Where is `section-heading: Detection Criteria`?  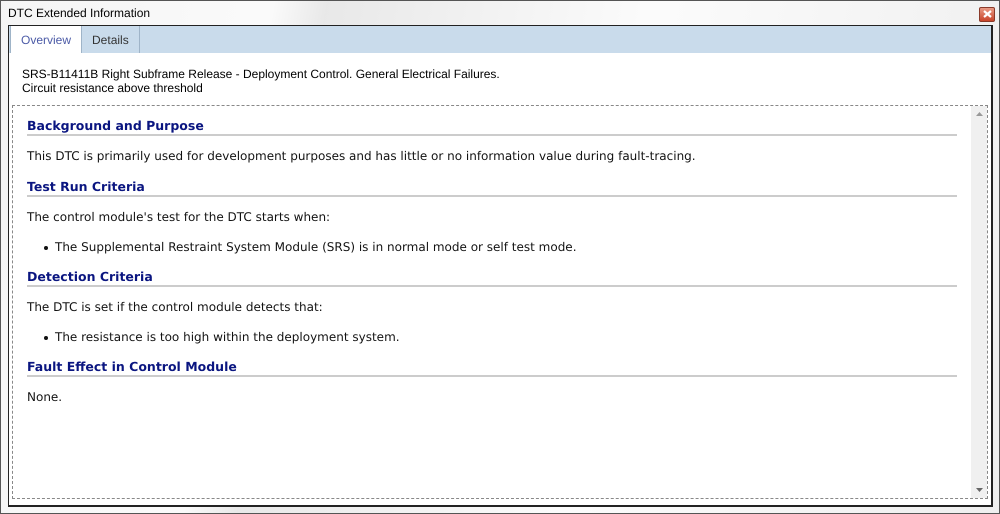
section-heading: Detection Criteria is located at coordinates (90, 277).